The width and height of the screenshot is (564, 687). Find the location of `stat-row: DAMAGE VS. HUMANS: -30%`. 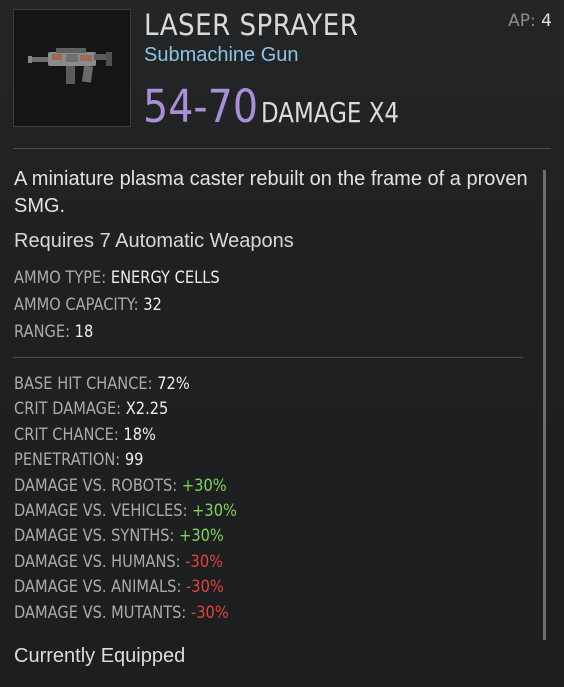

stat-row: DAMAGE VS. HUMANS: -30% is located at coordinates (118, 562).